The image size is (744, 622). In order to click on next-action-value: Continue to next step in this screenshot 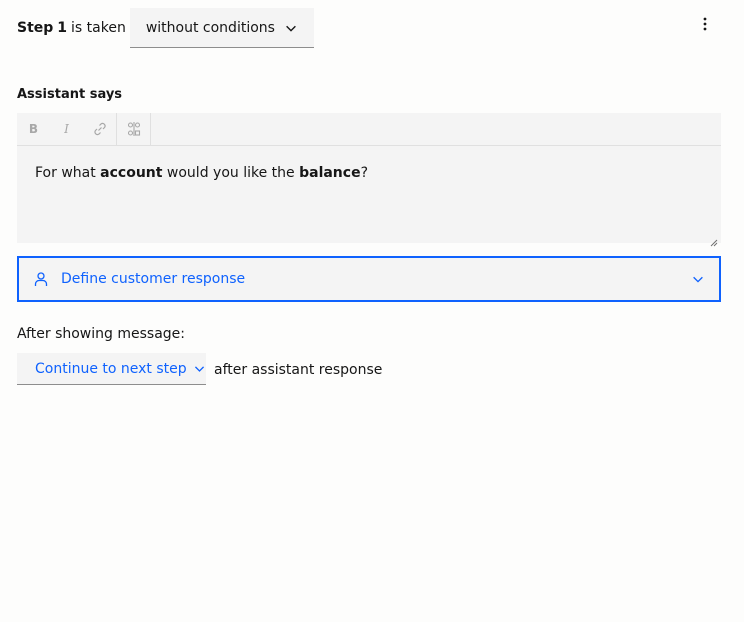, I will do `click(111, 368)`.